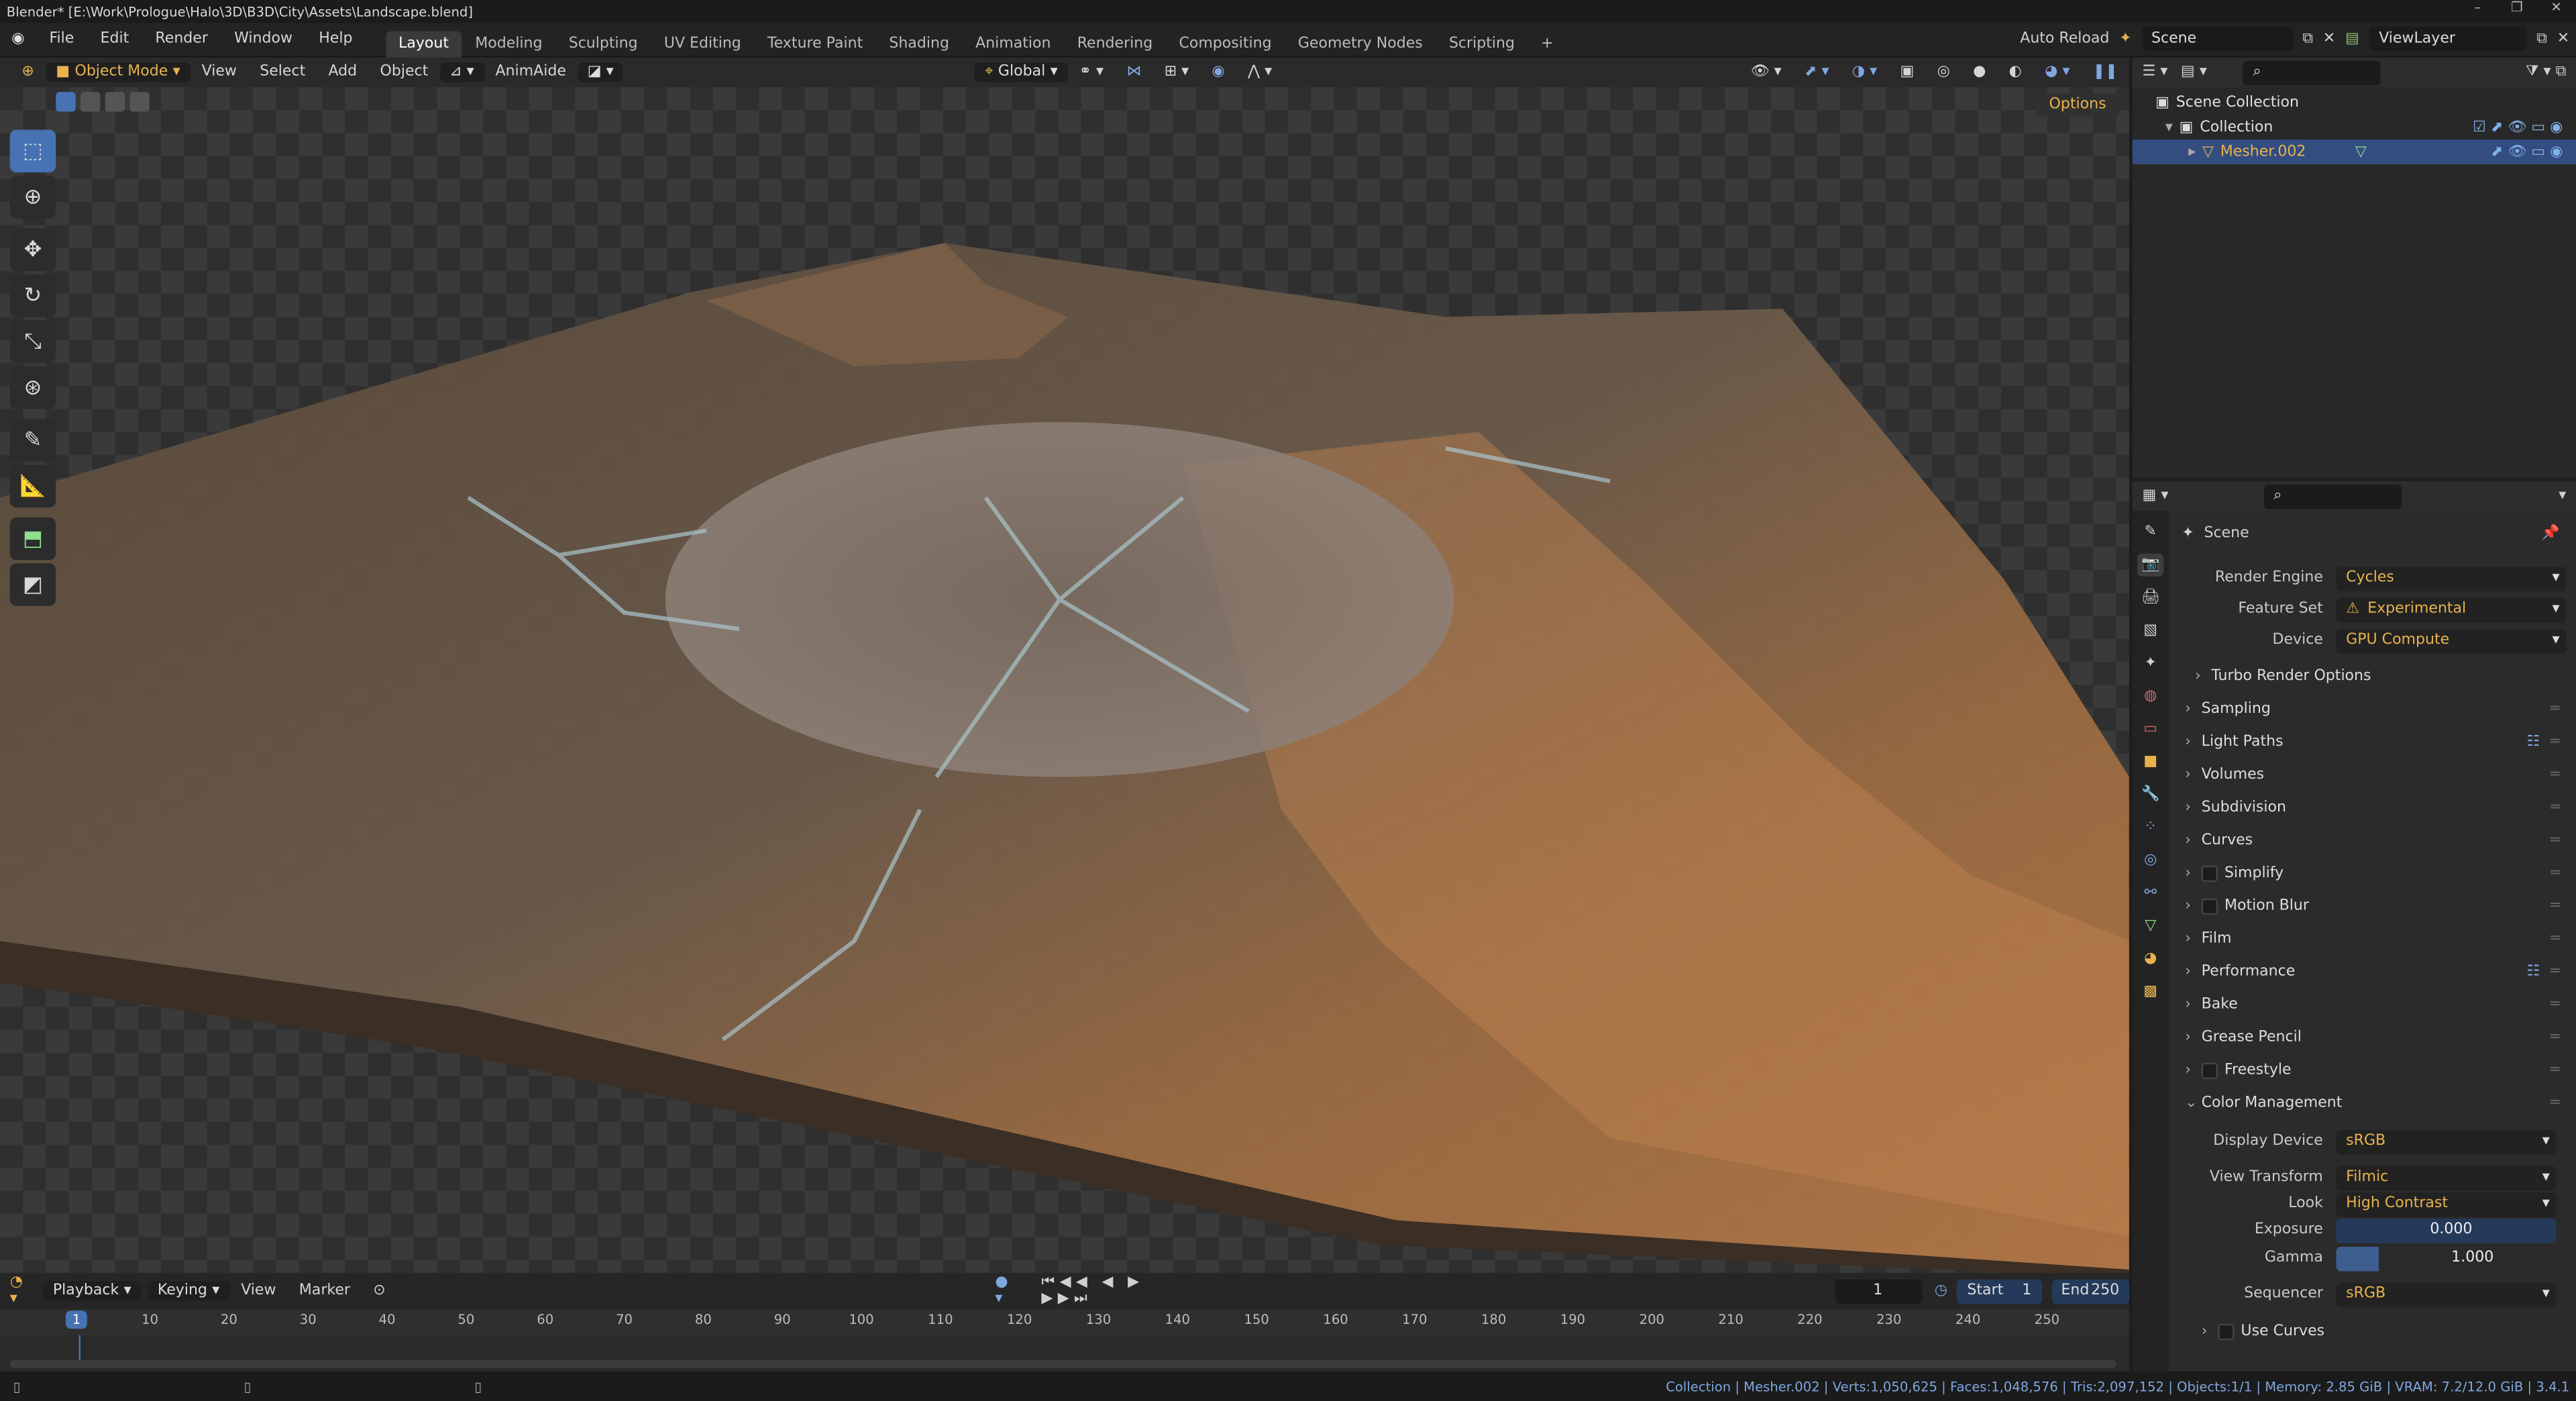 The image size is (2576, 1401). What do you see at coordinates (2217, 38) in the screenshot?
I see `scene-selector: Scene` at bounding box center [2217, 38].